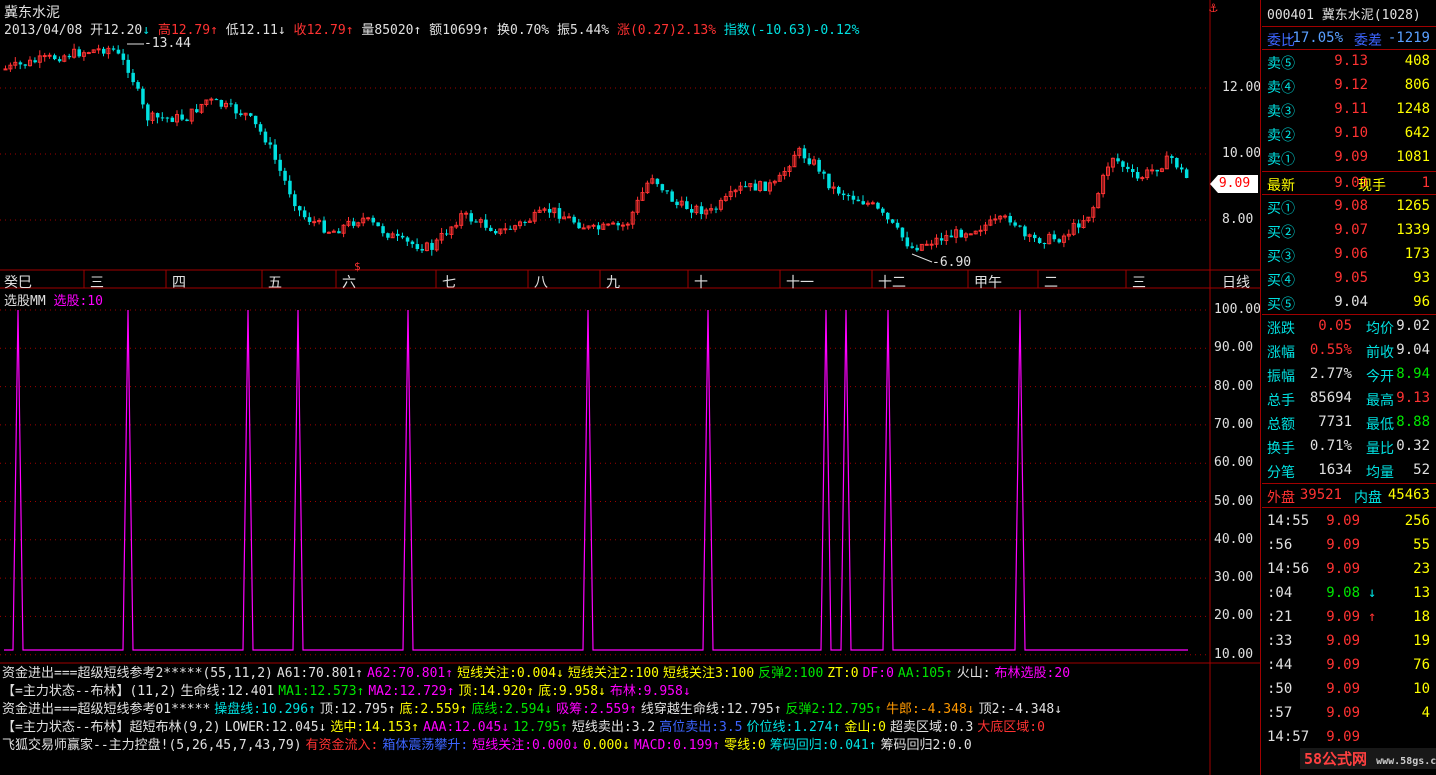 The height and width of the screenshot is (775, 1436). I want to click on buy-row: 买② 9.07 1339, so click(1348, 230).